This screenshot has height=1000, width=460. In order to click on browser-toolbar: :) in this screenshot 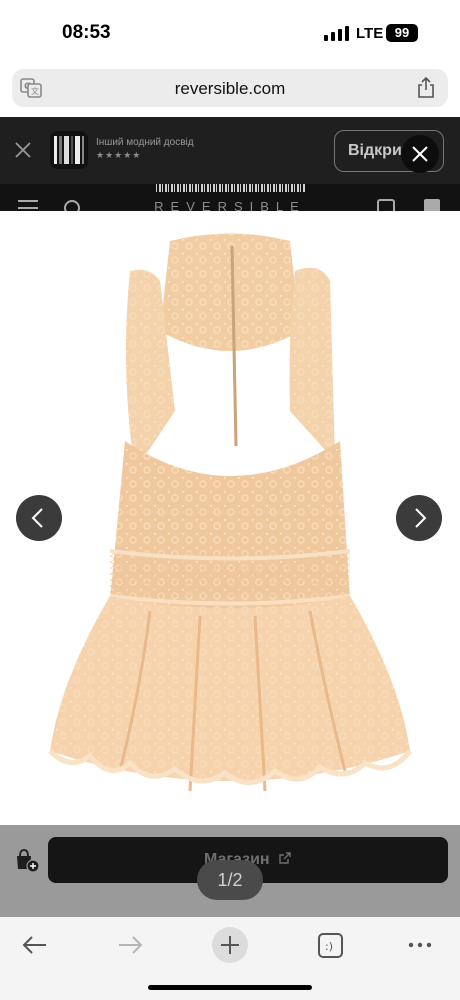, I will do `click(230, 958)`.